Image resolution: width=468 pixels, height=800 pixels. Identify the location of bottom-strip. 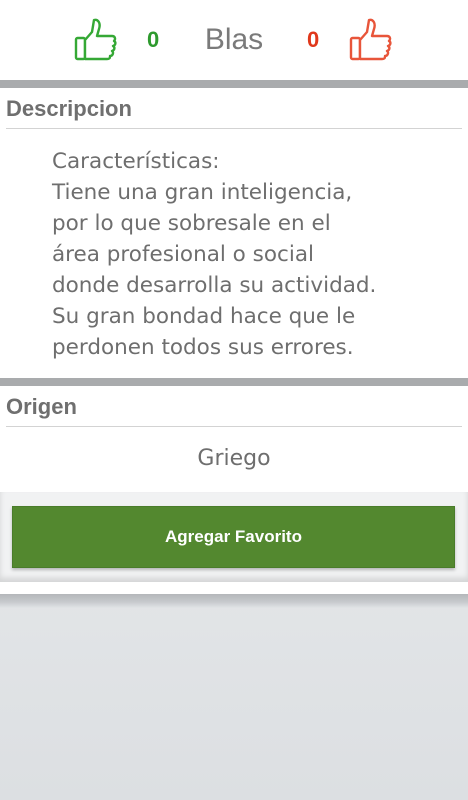
(234, 588).